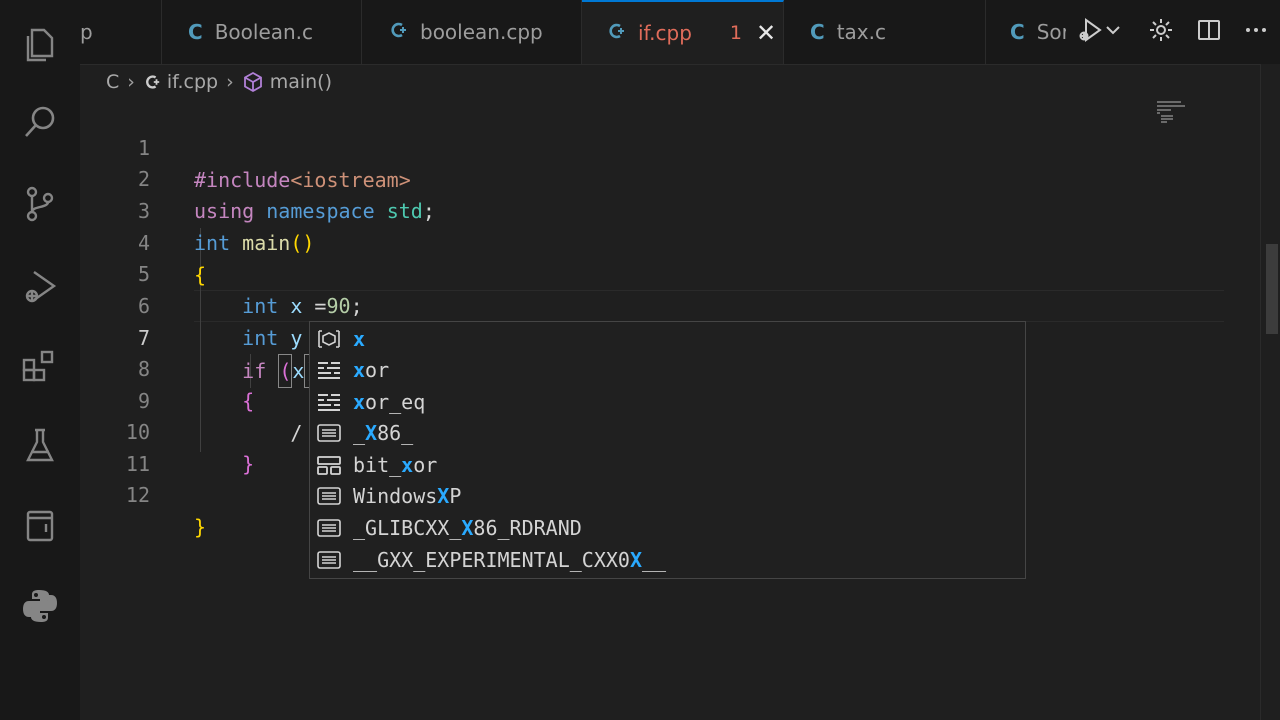  I want to click on remote-icon, so click(40, 526).